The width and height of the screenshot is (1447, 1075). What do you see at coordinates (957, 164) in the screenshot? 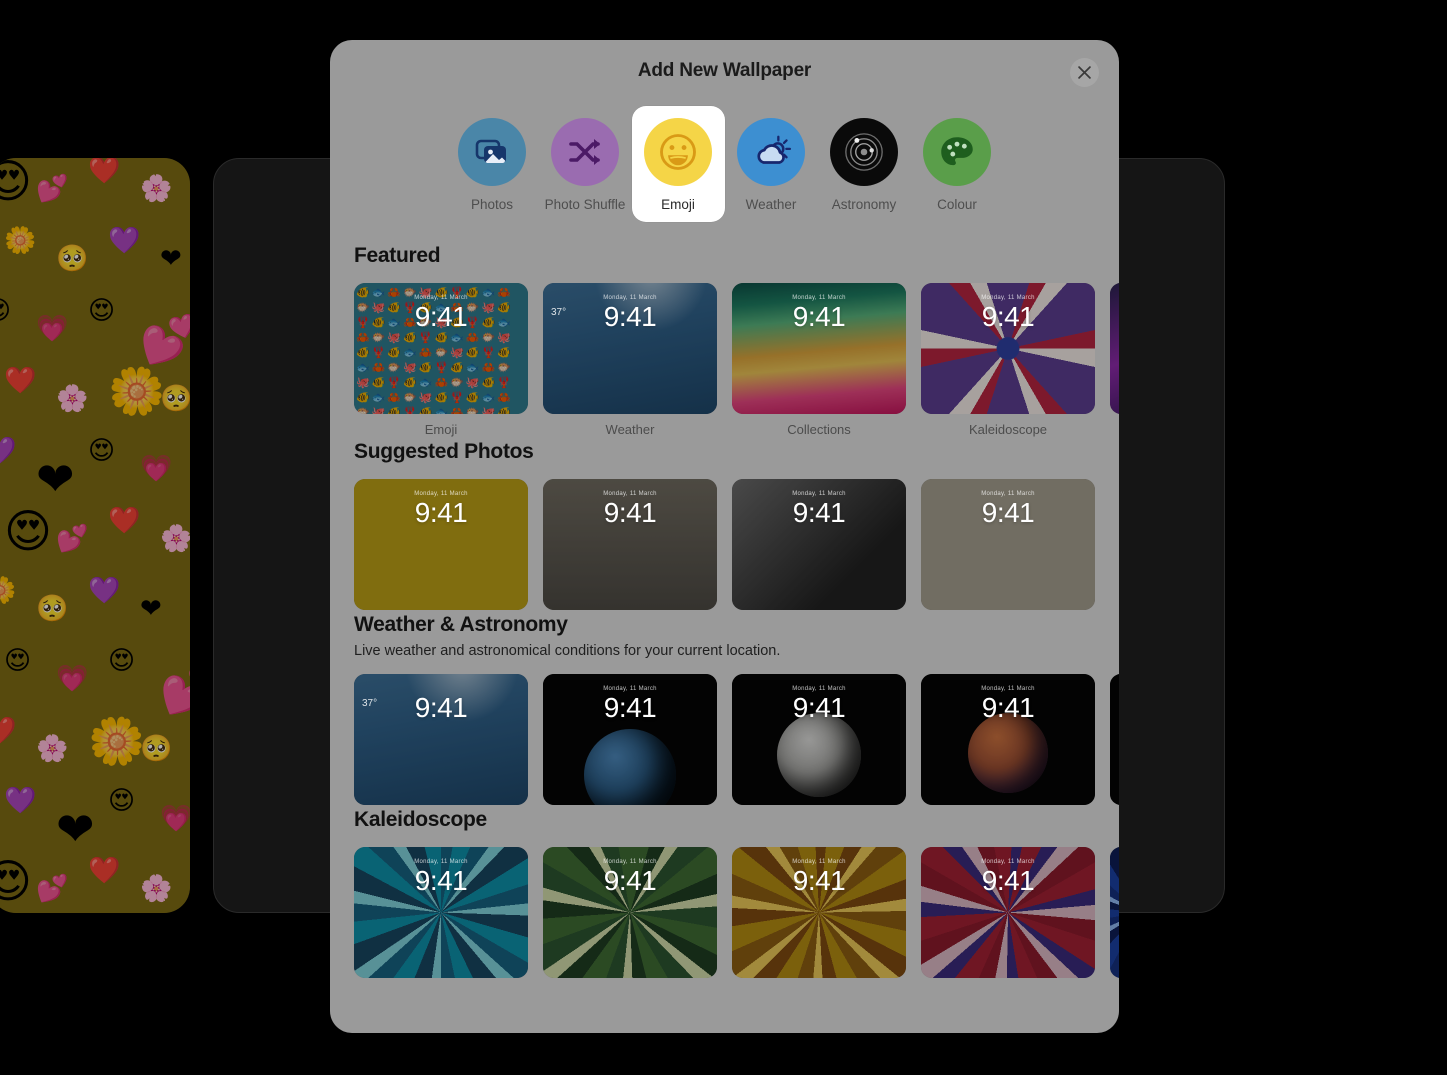
I see `category-colour: Colour` at bounding box center [957, 164].